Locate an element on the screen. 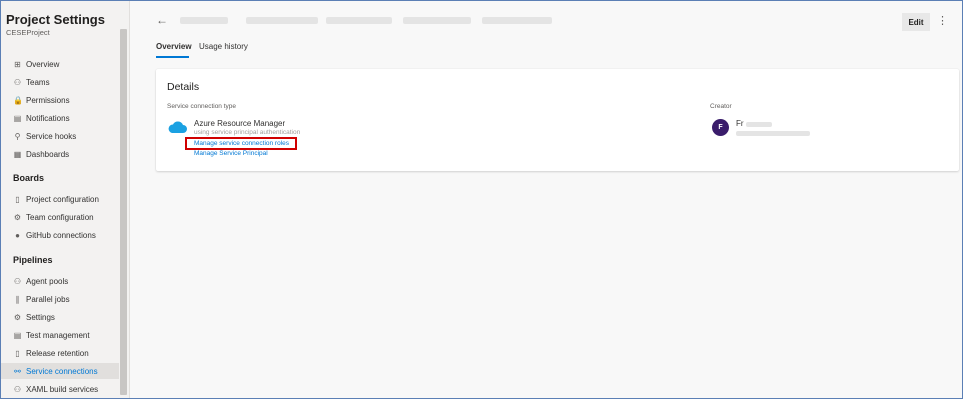 Image resolution: width=963 pixels, height=399 pixels. azure-cloud-icon is located at coordinates (177, 127).